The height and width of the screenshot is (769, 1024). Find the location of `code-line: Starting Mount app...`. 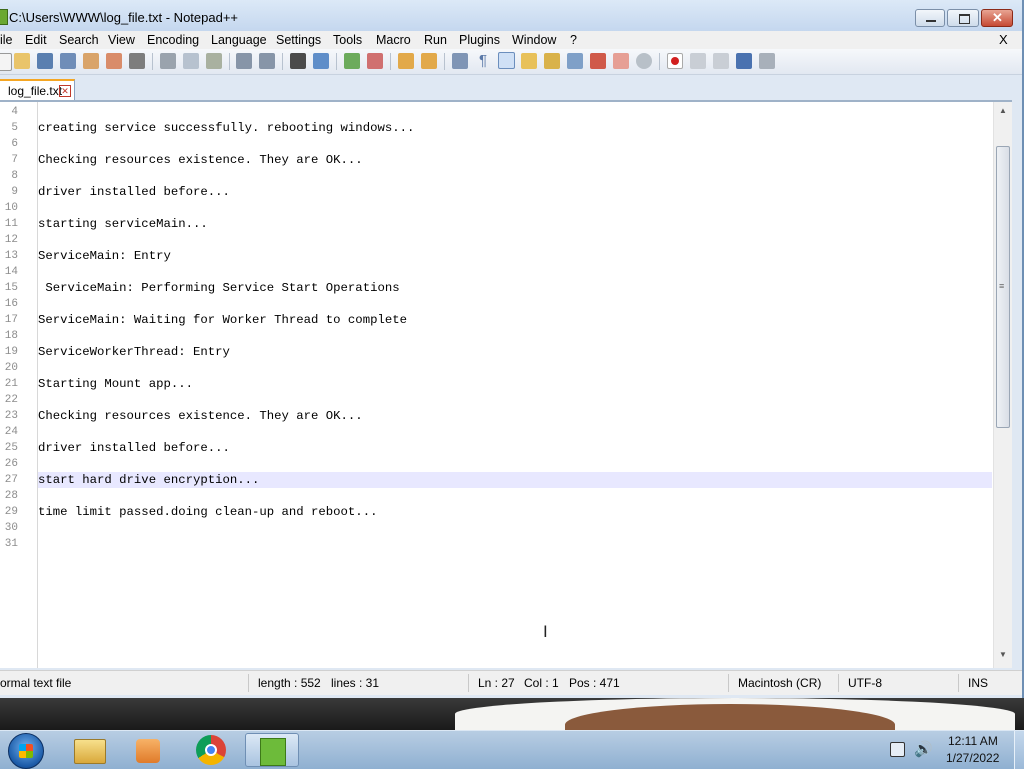

code-line: Starting Mount app... is located at coordinates (115, 384).